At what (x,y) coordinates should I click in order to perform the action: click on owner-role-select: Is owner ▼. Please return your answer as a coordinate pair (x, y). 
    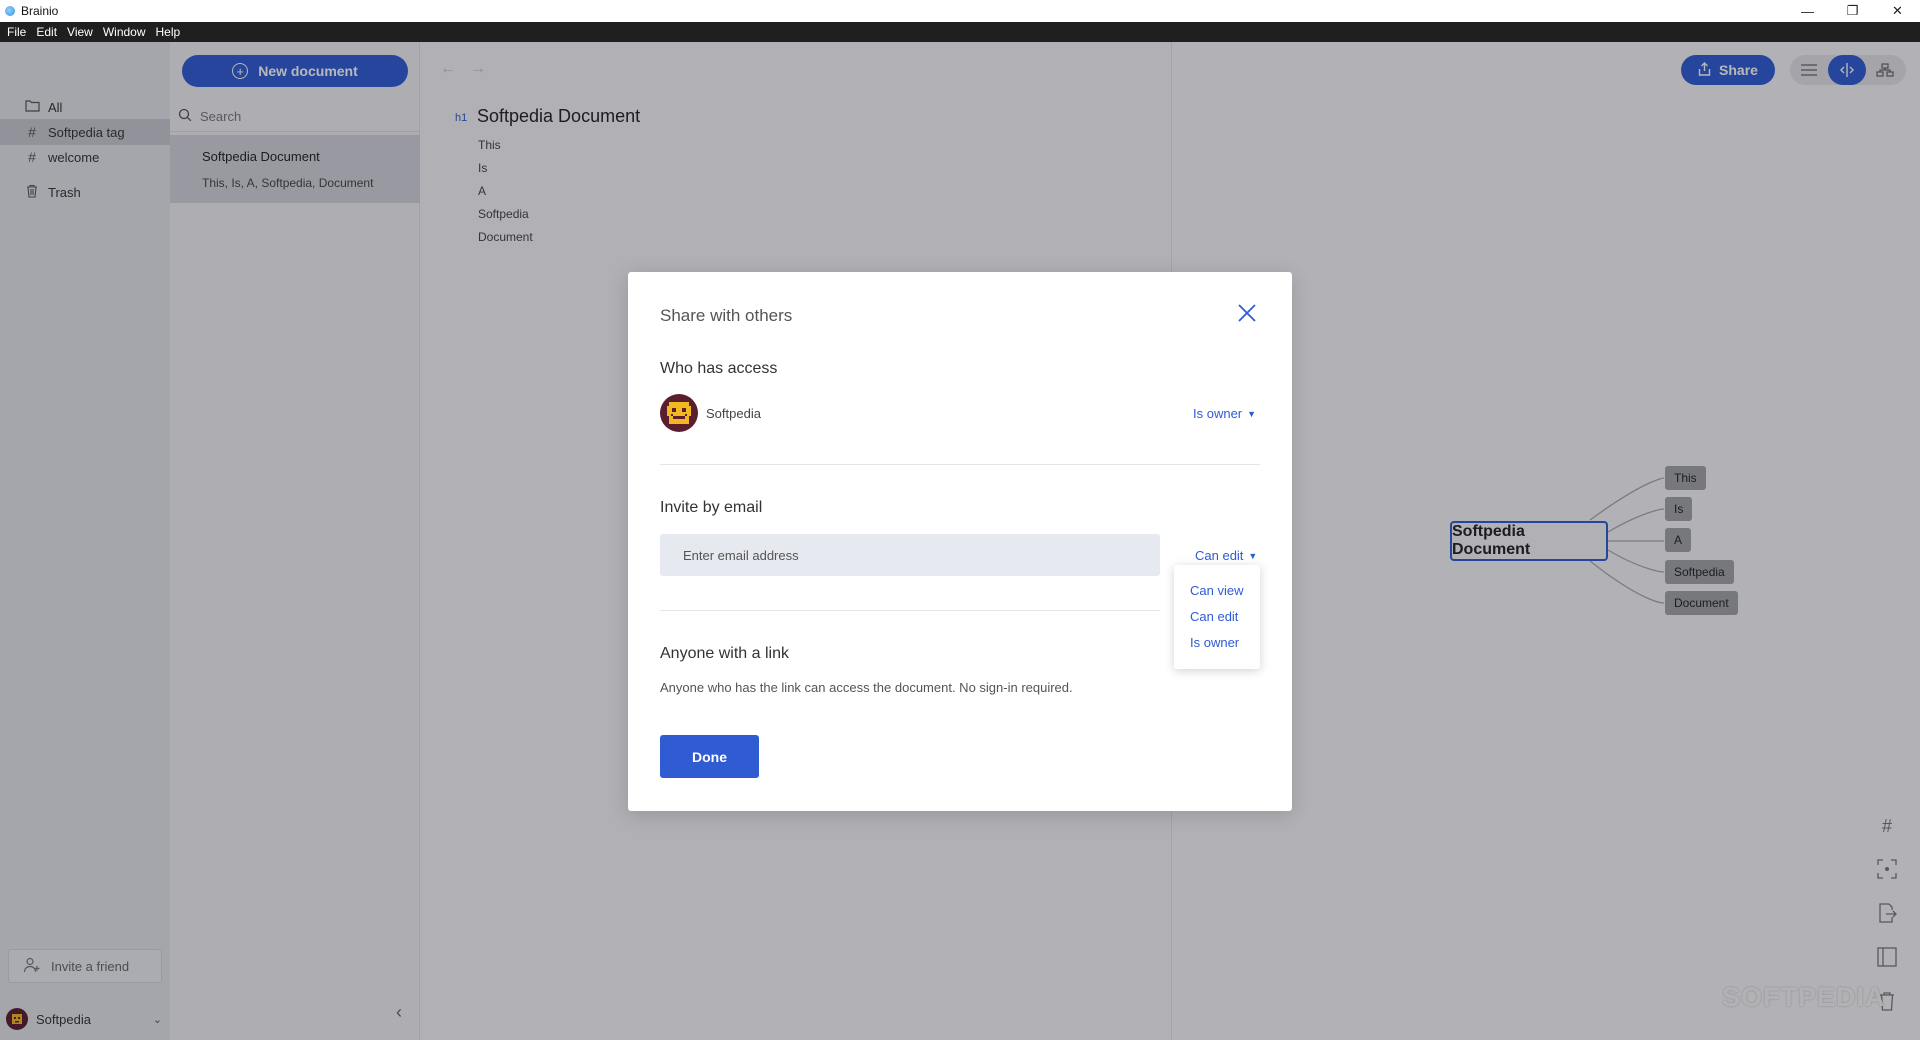
    Looking at the image, I should click on (1224, 413).